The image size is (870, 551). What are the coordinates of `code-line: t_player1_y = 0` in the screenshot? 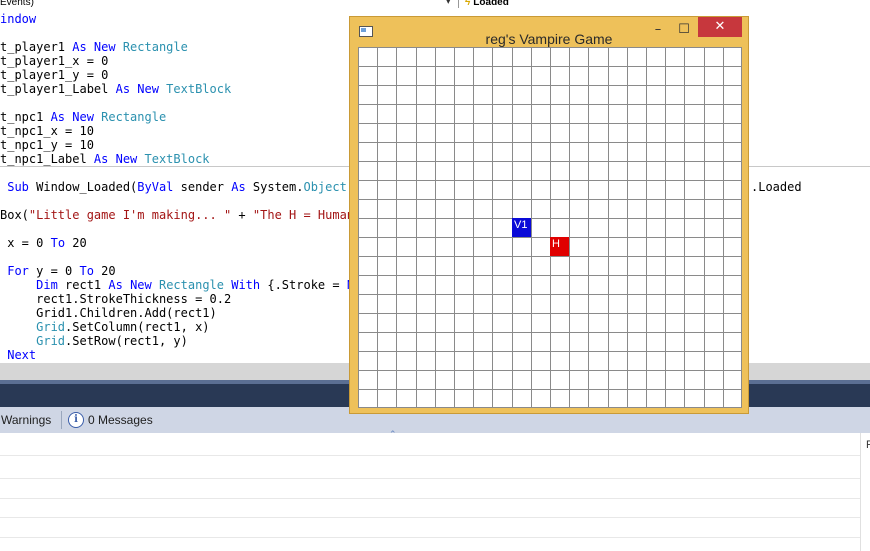 It's located at (54, 75).